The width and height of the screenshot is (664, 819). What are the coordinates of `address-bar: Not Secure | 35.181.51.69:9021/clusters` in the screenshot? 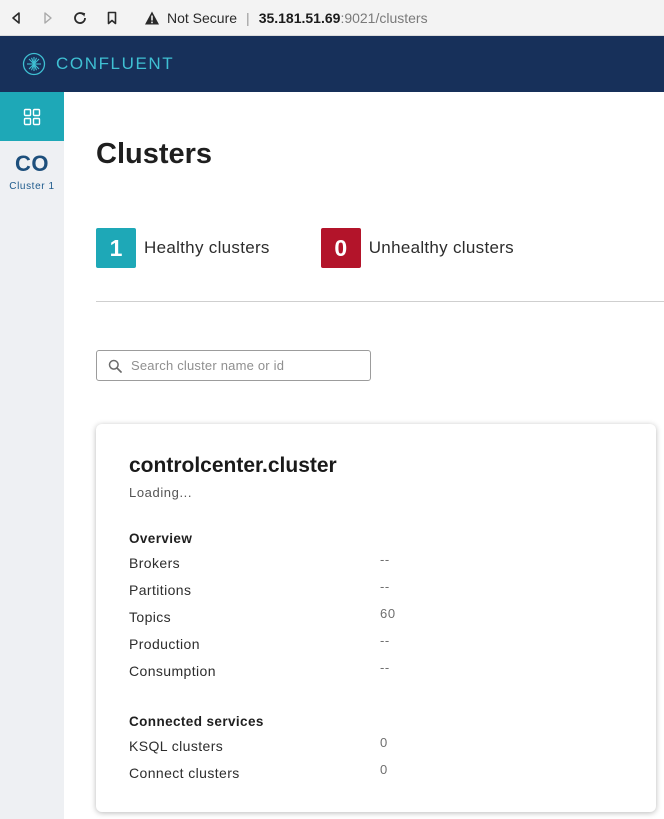 It's located at (286, 18).